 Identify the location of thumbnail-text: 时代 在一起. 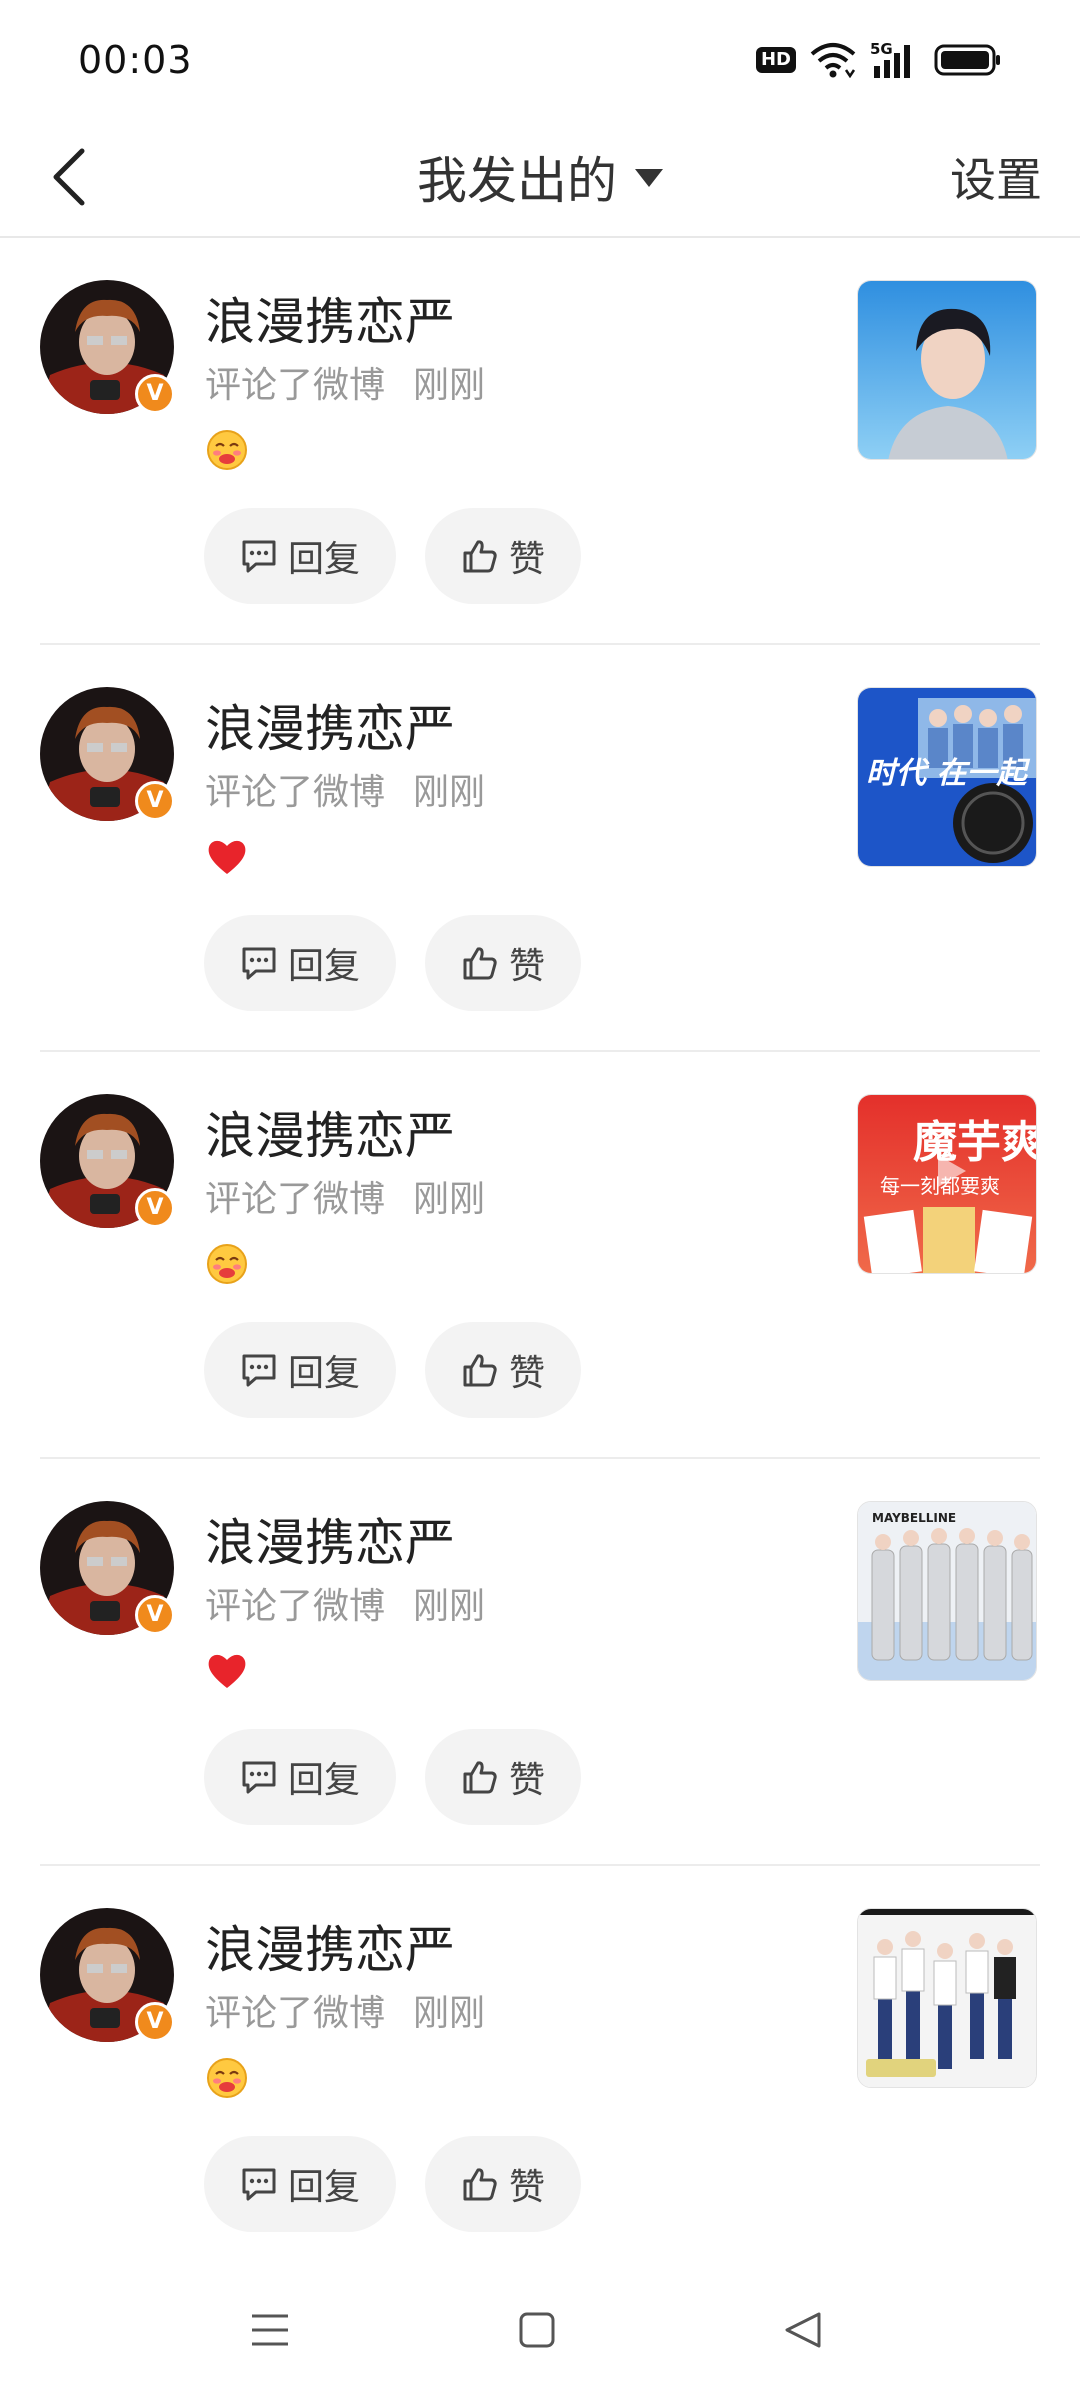
(948, 773).